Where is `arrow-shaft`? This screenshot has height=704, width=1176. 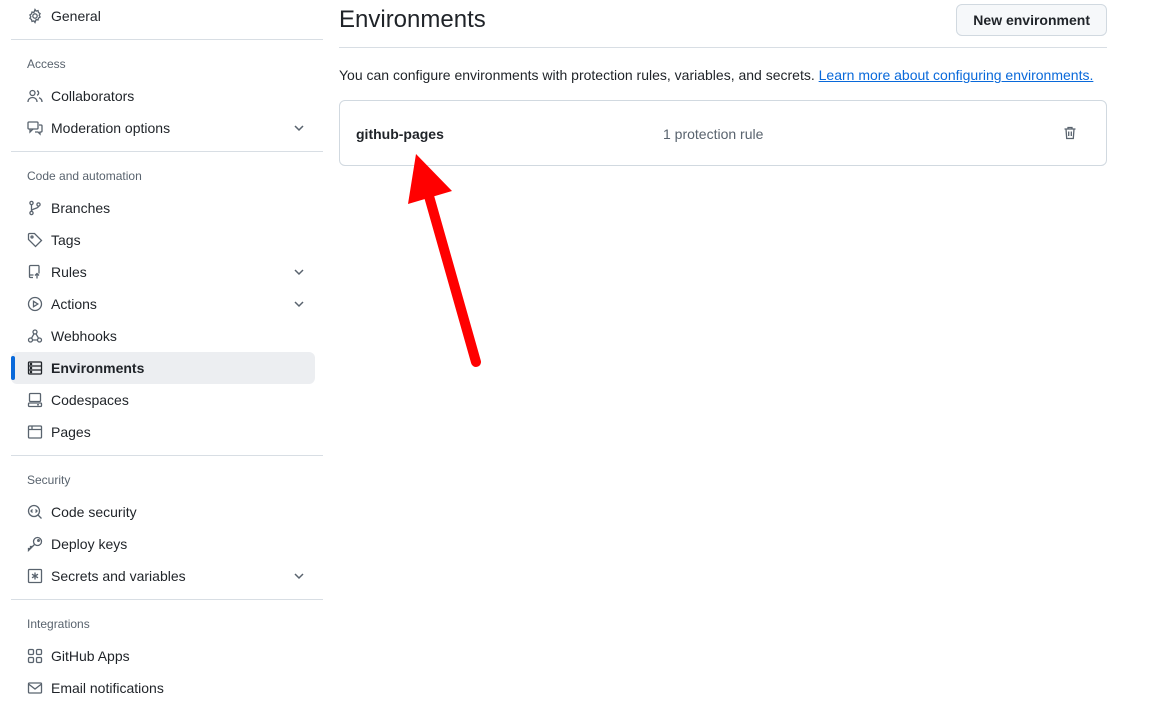 arrow-shaft is located at coordinates (450, 272).